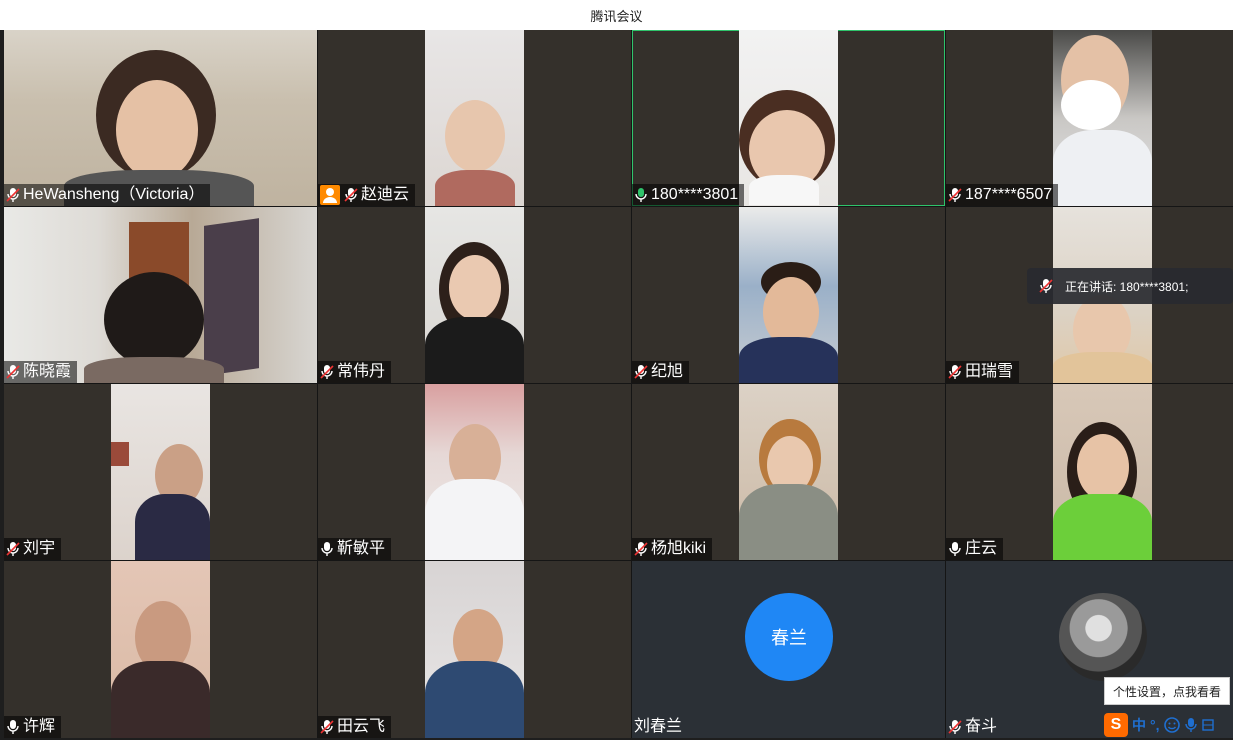  Describe the element at coordinates (355, 372) in the screenshot. I see `participant-label: 常伟丹` at that location.